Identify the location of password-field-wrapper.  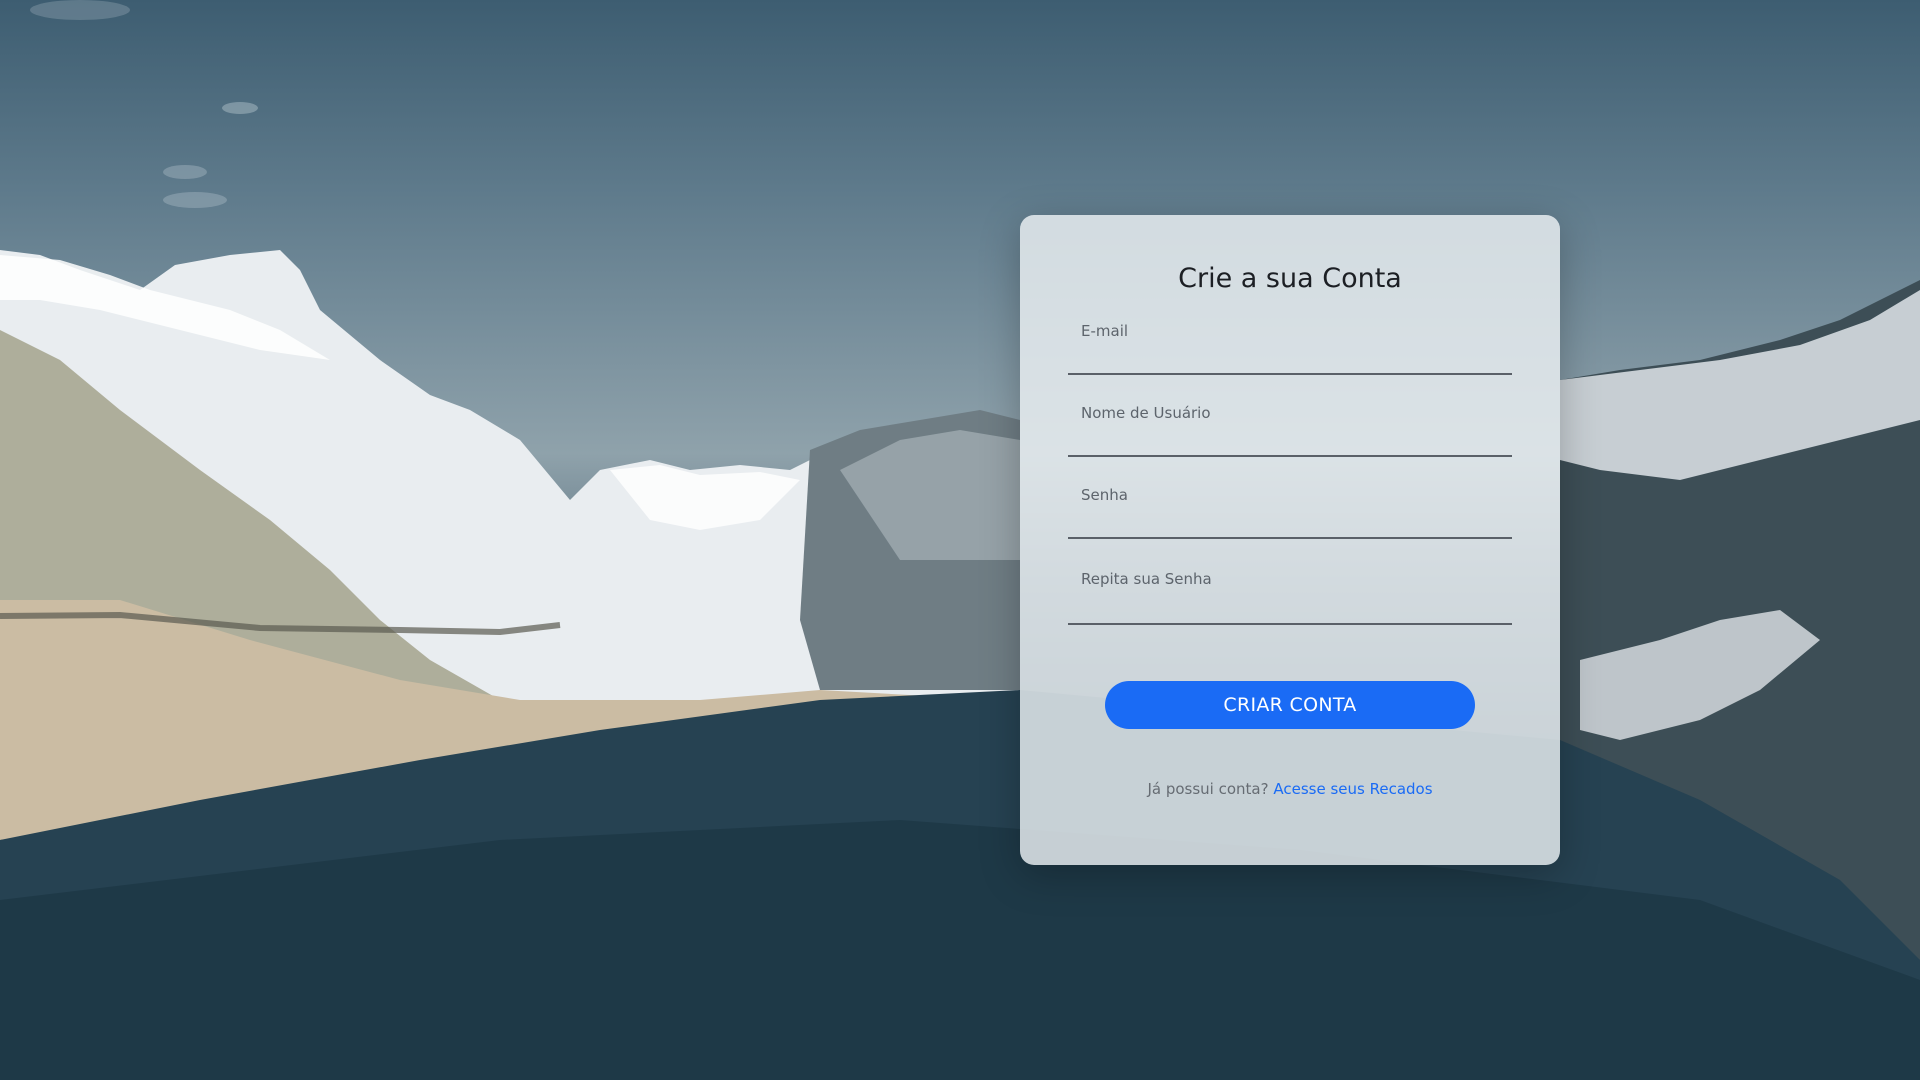
(1290, 509).